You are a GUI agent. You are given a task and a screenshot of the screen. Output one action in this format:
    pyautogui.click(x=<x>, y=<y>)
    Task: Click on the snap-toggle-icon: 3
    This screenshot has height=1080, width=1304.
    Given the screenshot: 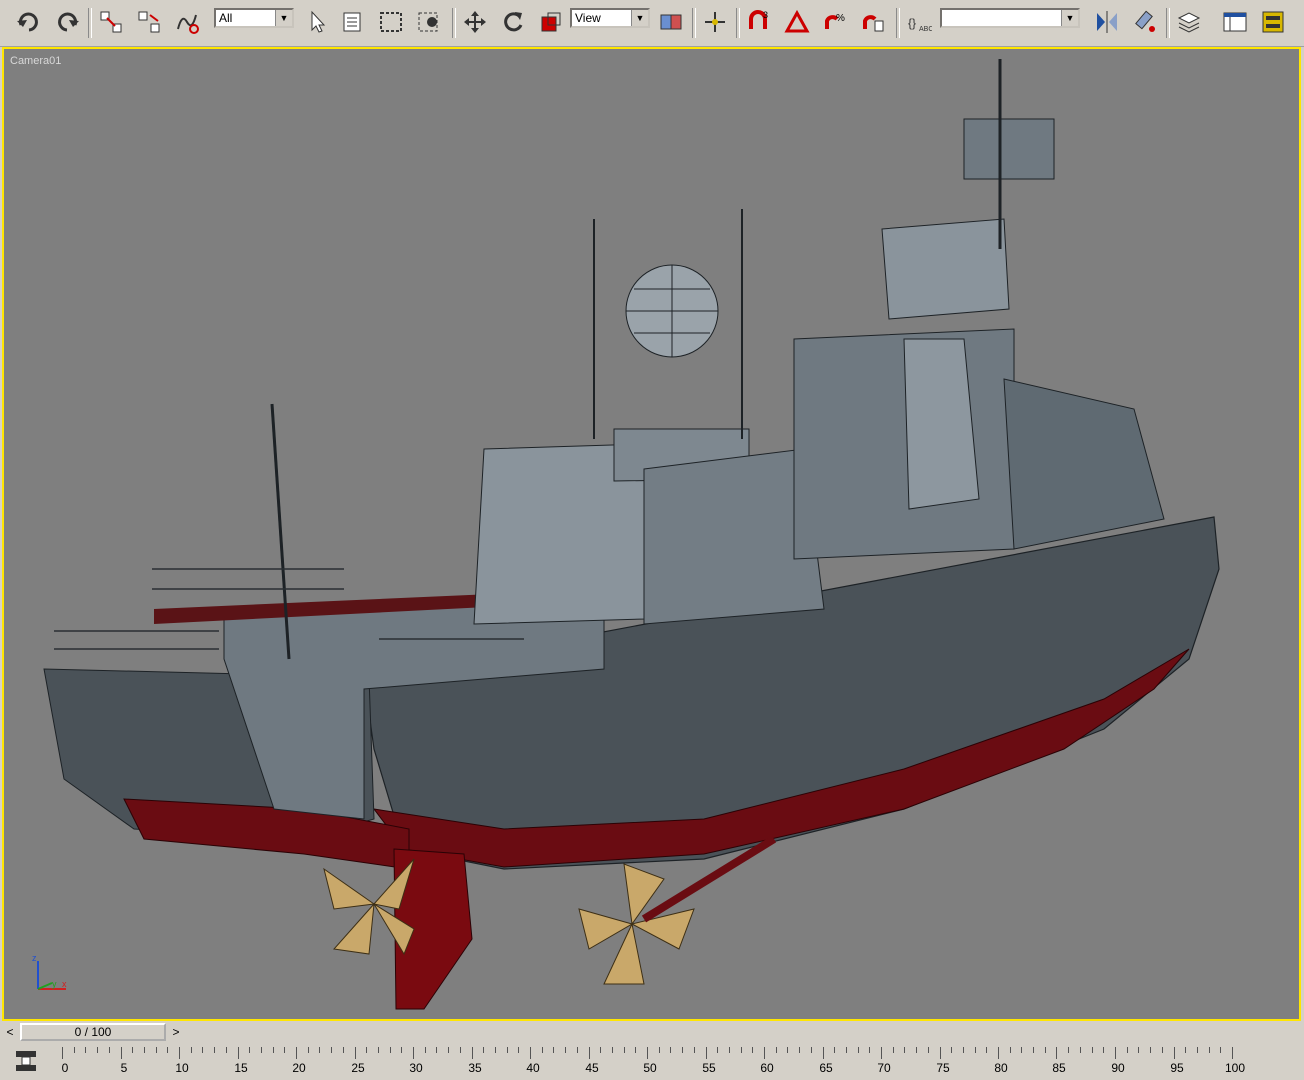 What is the action you would take?
    pyautogui.click(x=759, y=22)
    